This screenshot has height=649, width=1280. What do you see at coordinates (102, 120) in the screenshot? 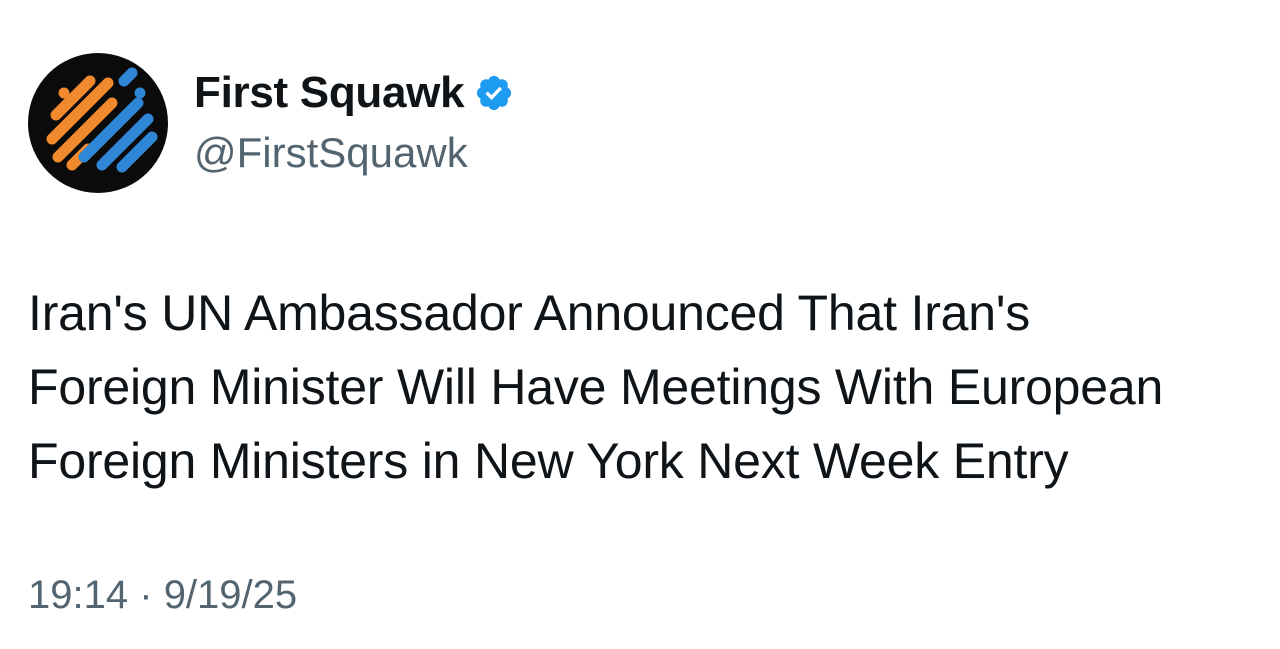
I see `first-squawk-logo-icon` at bounding box center [102, 120].